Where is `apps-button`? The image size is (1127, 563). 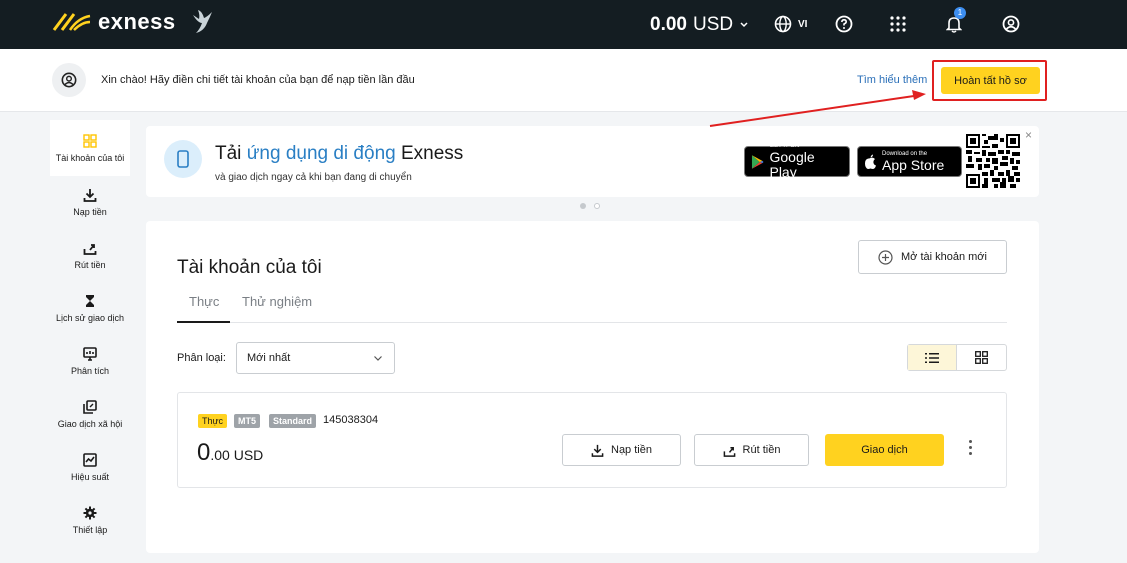 apps-button is located at coordinates (898, 24).